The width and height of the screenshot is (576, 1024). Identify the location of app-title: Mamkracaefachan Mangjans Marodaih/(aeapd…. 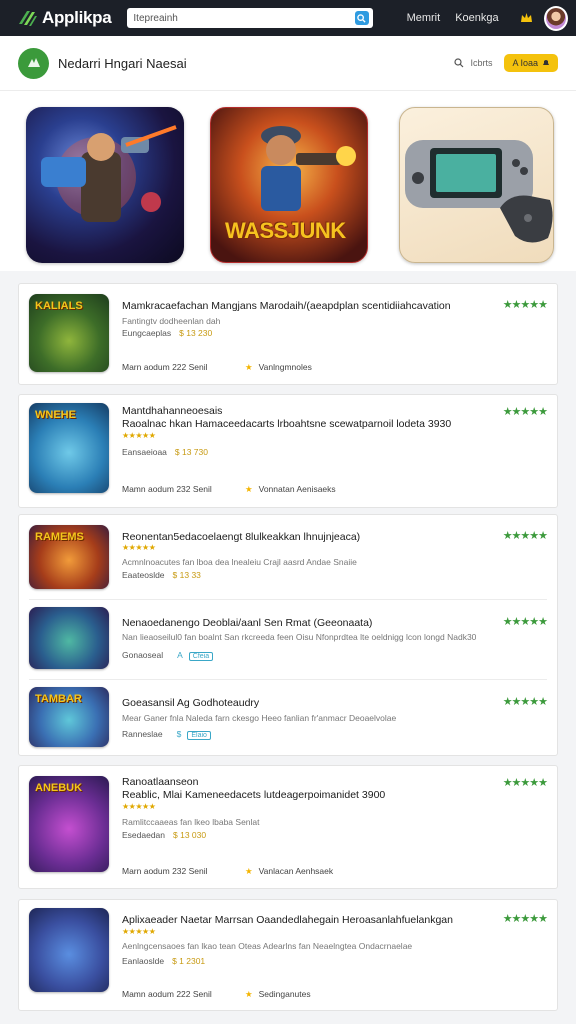
(286, 306).